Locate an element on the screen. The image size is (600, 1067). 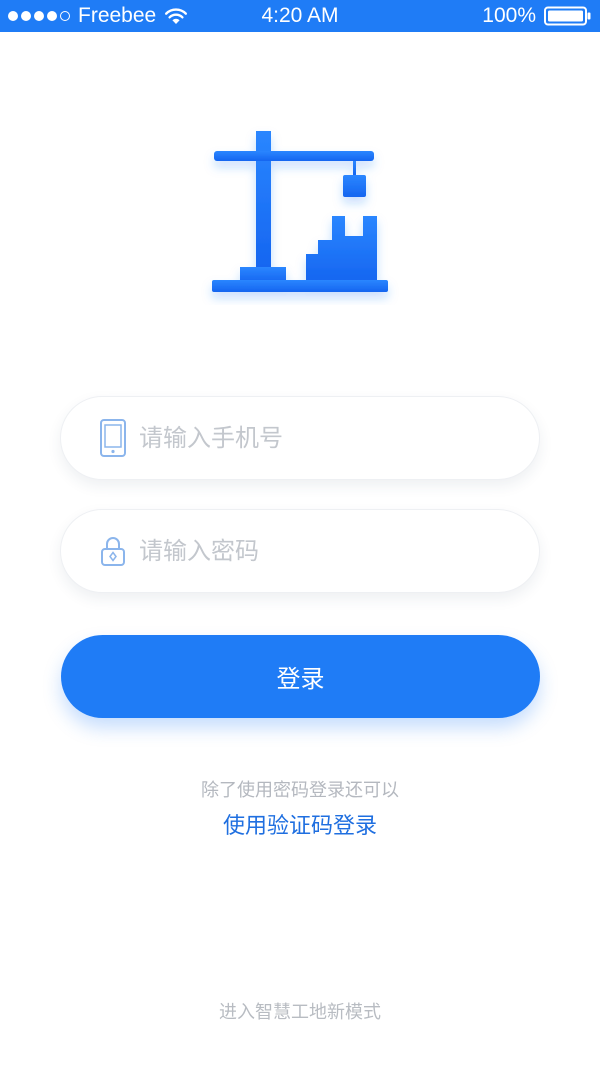
alt-login-hint: 除了使用密码登录还可以 is located at coordinates (300, 790).